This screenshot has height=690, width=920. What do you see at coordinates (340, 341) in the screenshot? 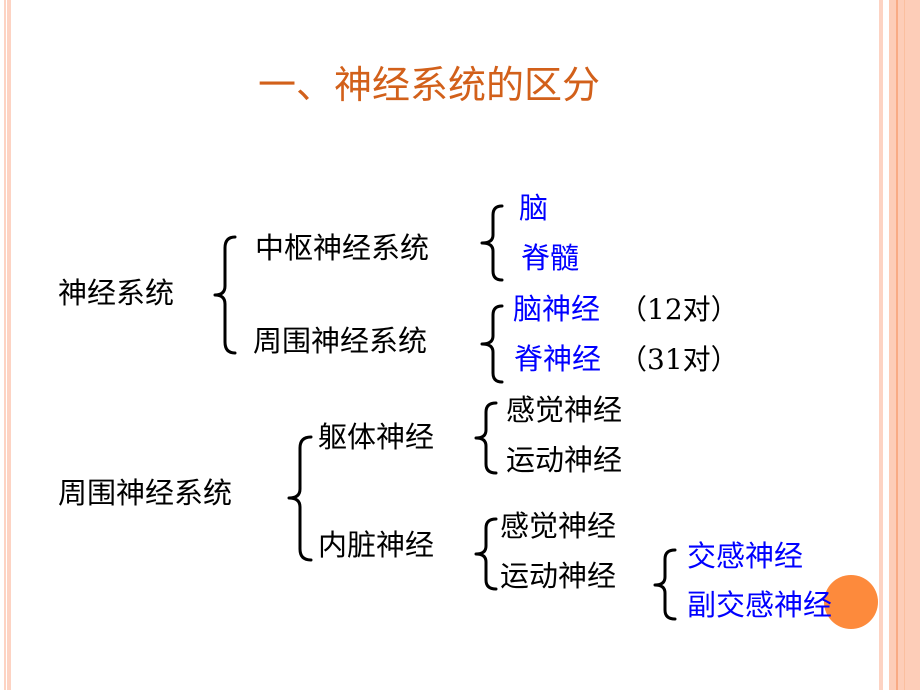
I see `tree1-branch-pns: 周围神经系统` at bounding box center [340, 341].